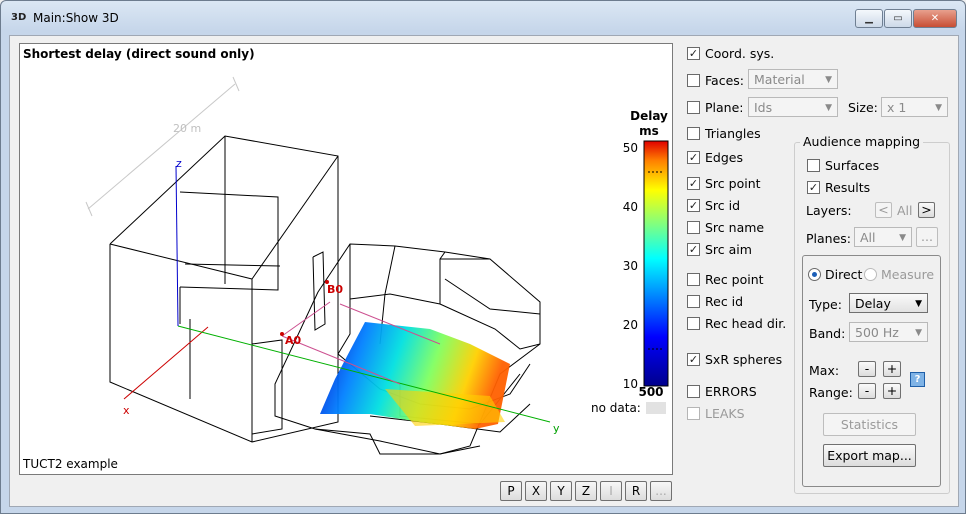  What do you see at coordinates (722, 391) in the screenshot?
I see `errors-checkbox: ERRORS` at bounding box center [722, 391].